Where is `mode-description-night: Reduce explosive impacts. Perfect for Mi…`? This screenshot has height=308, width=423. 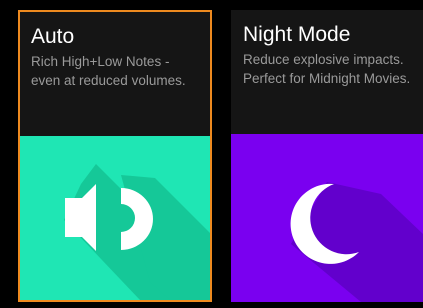
mode-description-night: Reduce explosive impacts. Perfect for Mi… is located at coordinates (327, 69).